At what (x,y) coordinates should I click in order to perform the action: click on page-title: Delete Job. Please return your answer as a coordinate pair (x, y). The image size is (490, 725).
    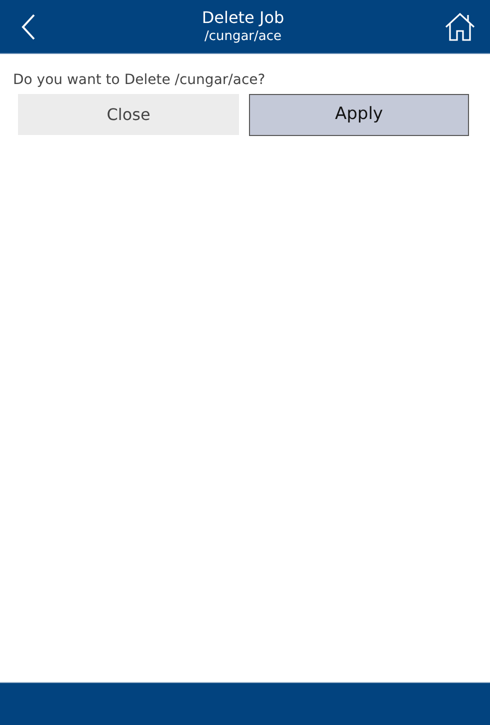
    Looking at the image, I should click on (243, 18).